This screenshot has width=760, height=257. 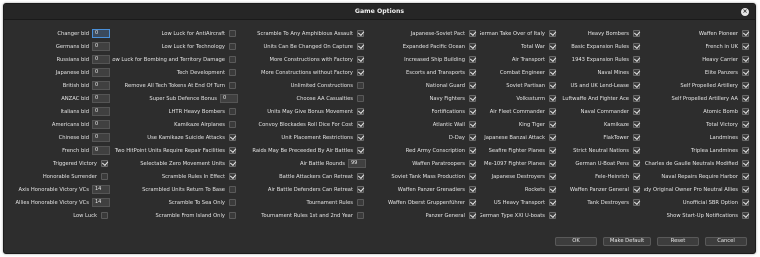 I want to click on reset-button: Reset, so click(x=678, y=241).